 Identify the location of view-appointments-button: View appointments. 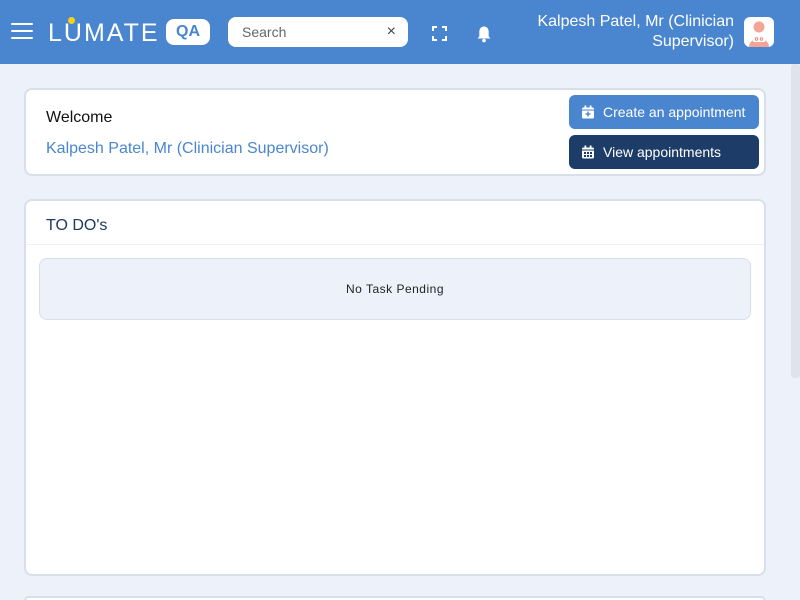
(664, 152).